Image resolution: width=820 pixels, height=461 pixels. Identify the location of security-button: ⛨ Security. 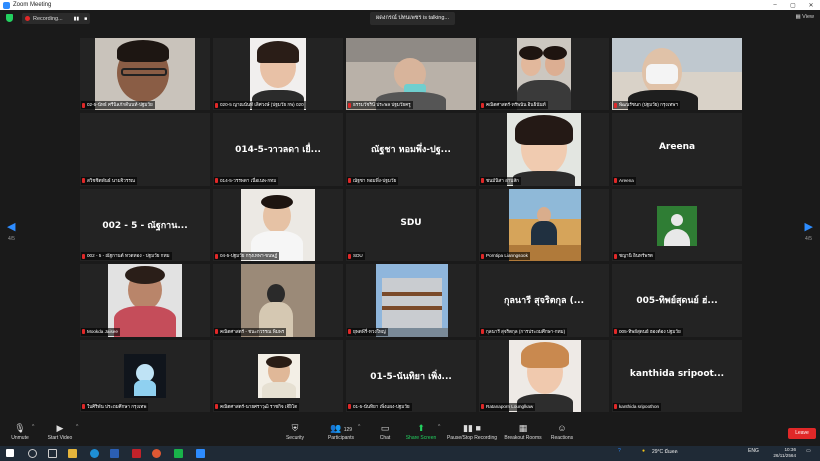
(295, 432).